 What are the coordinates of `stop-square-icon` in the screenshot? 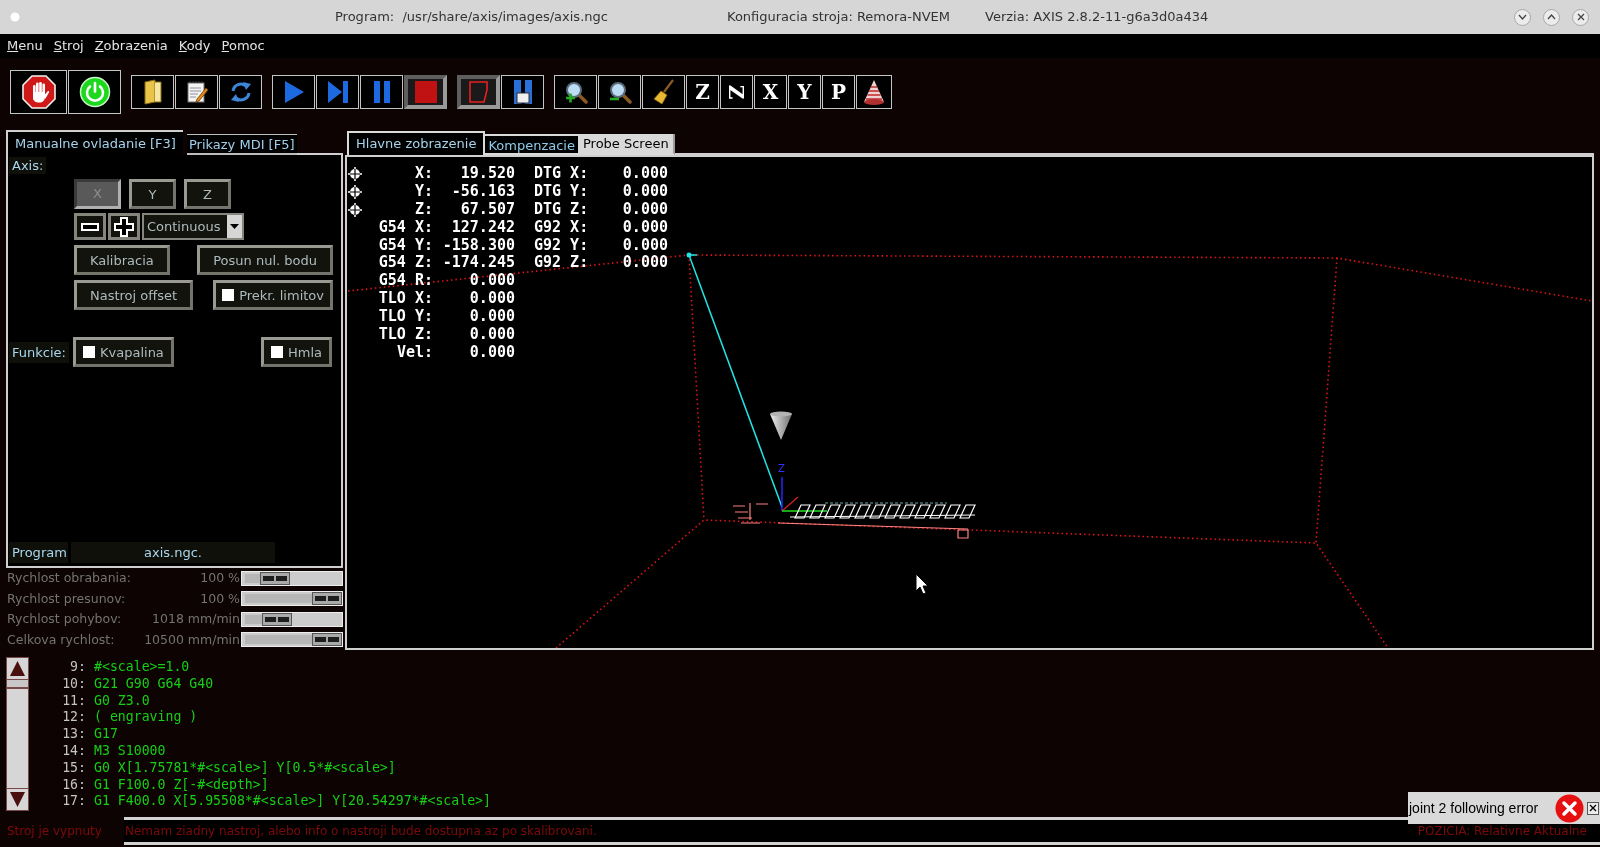 It's located at (425, 91).